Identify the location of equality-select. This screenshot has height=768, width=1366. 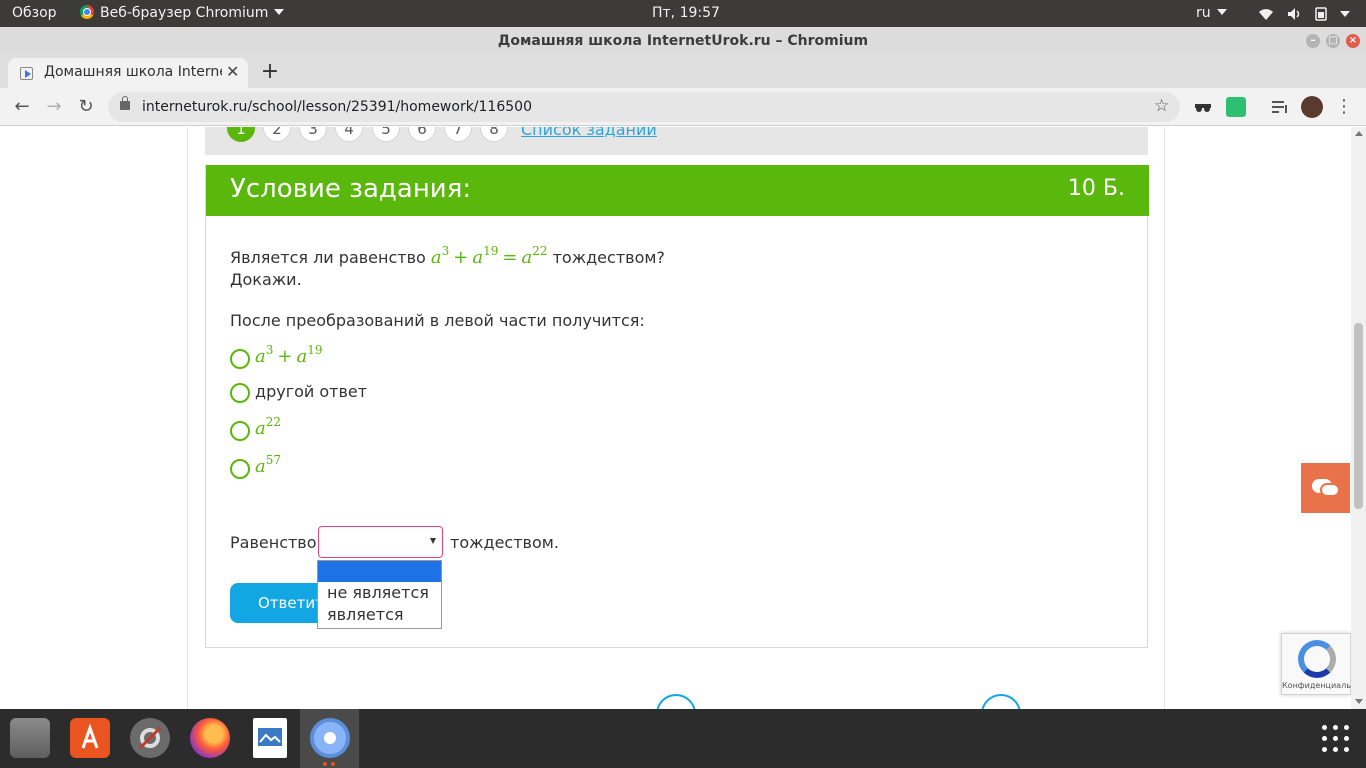
(380, 542).